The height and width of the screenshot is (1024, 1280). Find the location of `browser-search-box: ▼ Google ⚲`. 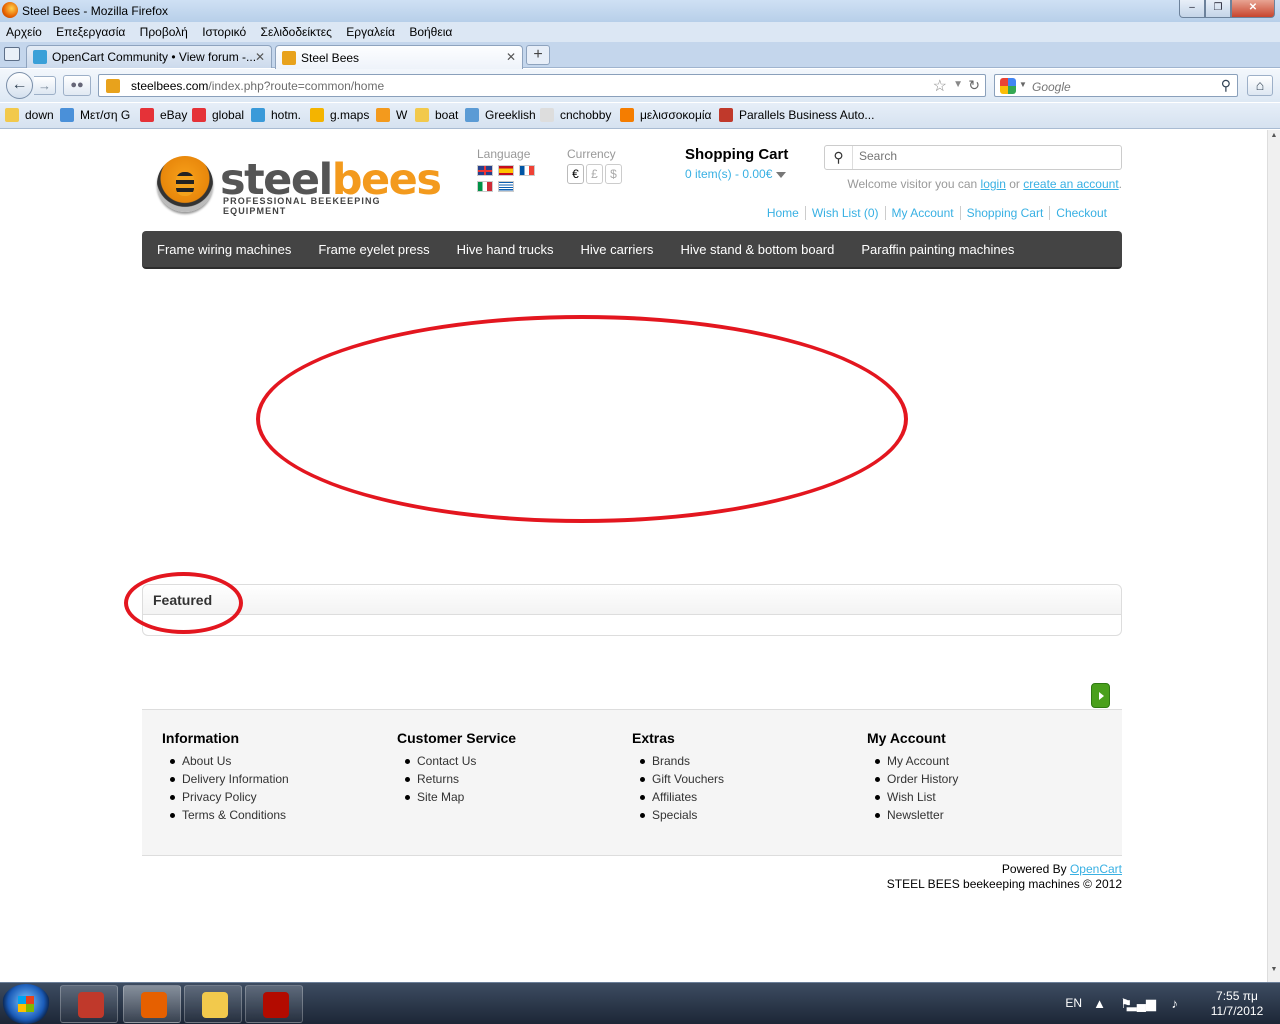

browser-search-box: ▼ Google ⚲ is located at coordinates (1116, 85).